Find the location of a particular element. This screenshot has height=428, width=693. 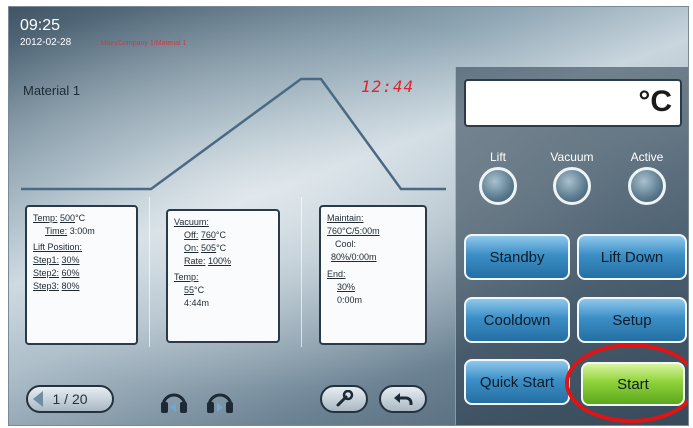

page-indicator-label: 1 / 20 is located at coordinates (70, 399).